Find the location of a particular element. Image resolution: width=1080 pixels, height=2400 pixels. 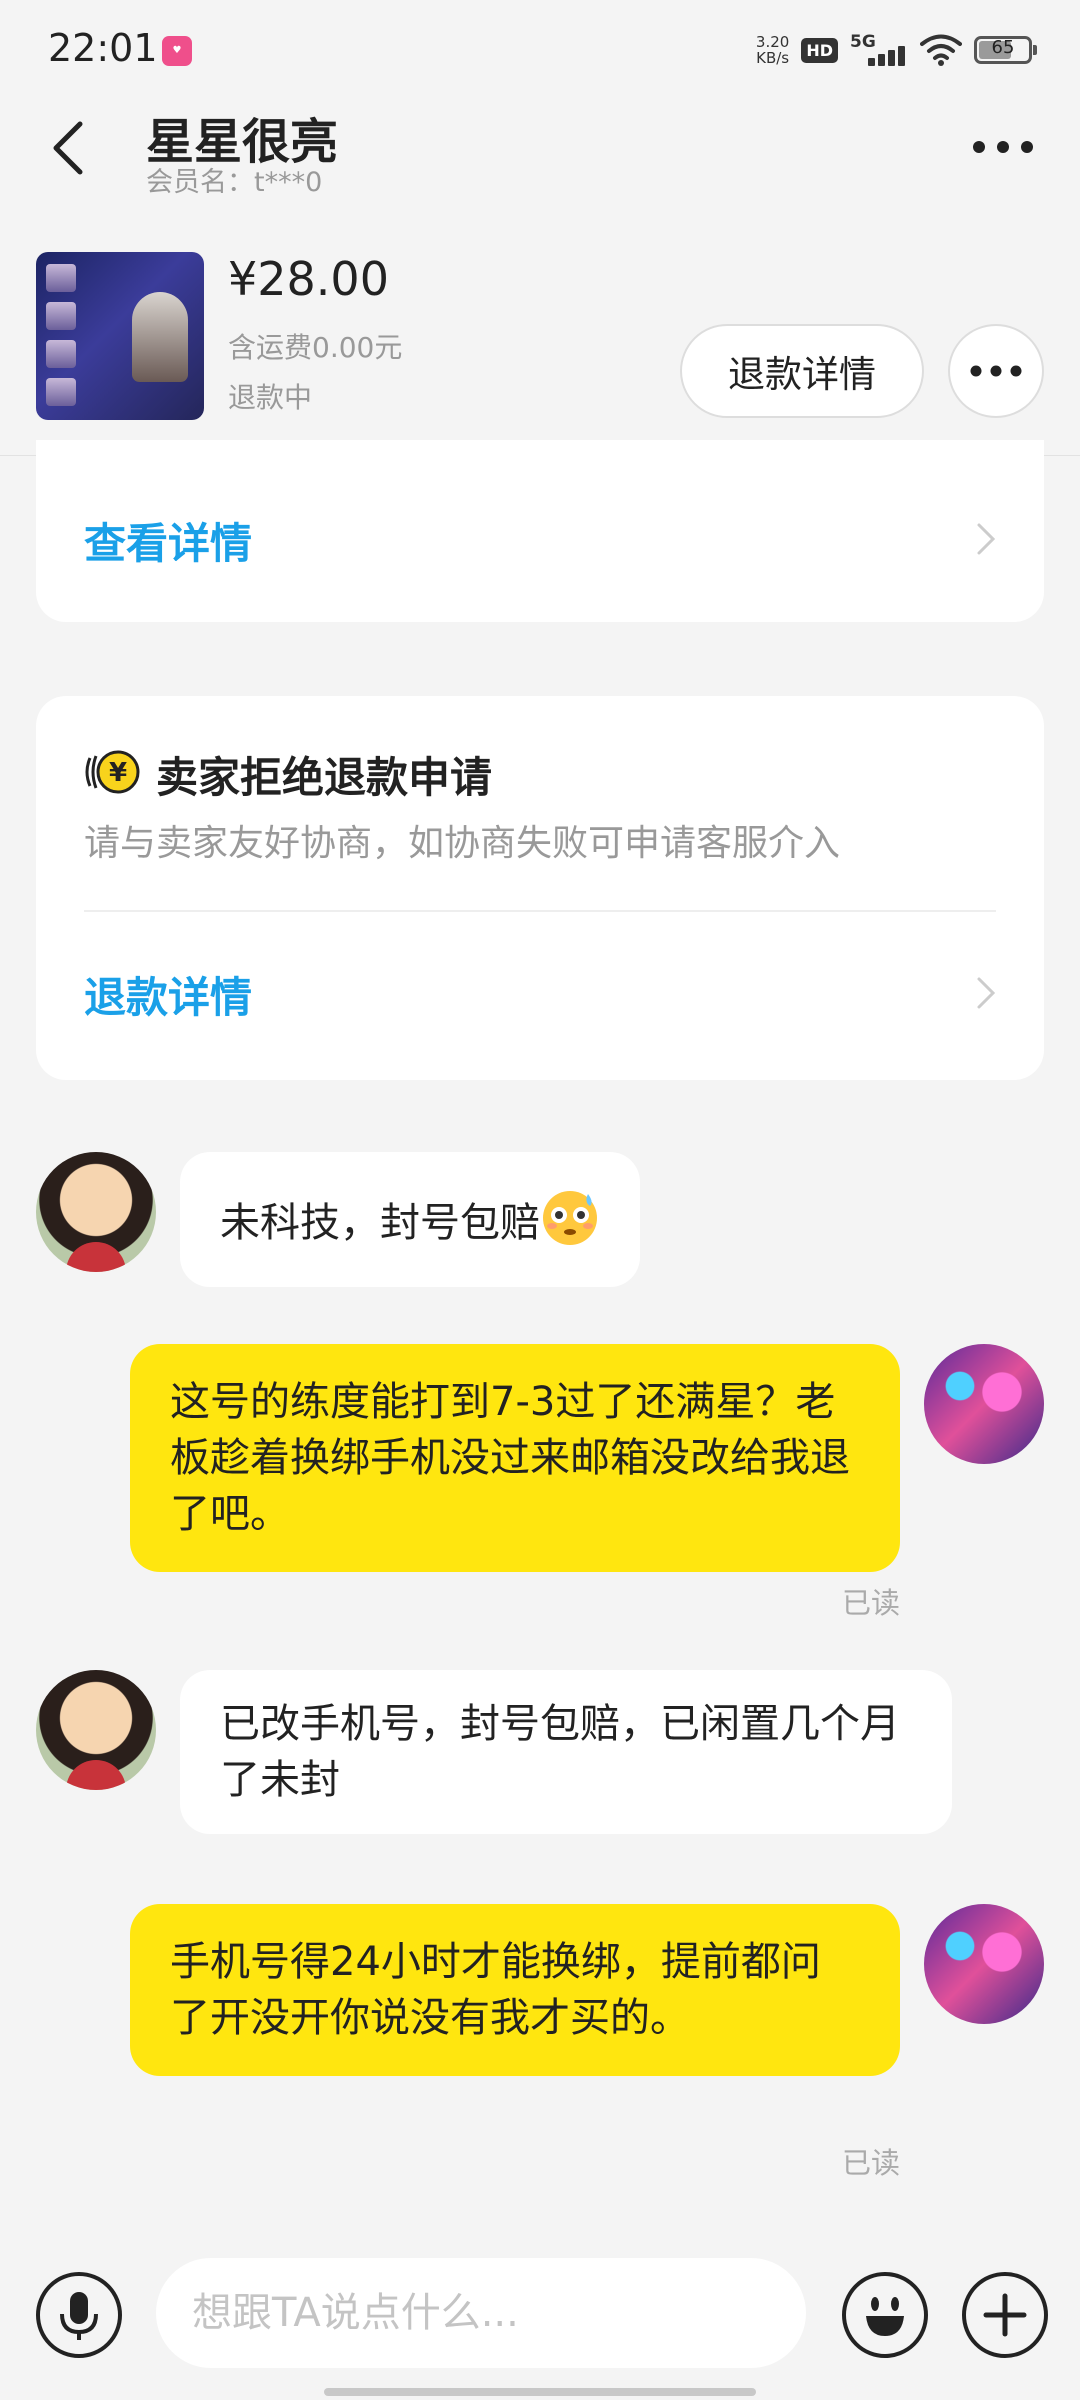

home-indicator is located at coordinates (540, 2392).